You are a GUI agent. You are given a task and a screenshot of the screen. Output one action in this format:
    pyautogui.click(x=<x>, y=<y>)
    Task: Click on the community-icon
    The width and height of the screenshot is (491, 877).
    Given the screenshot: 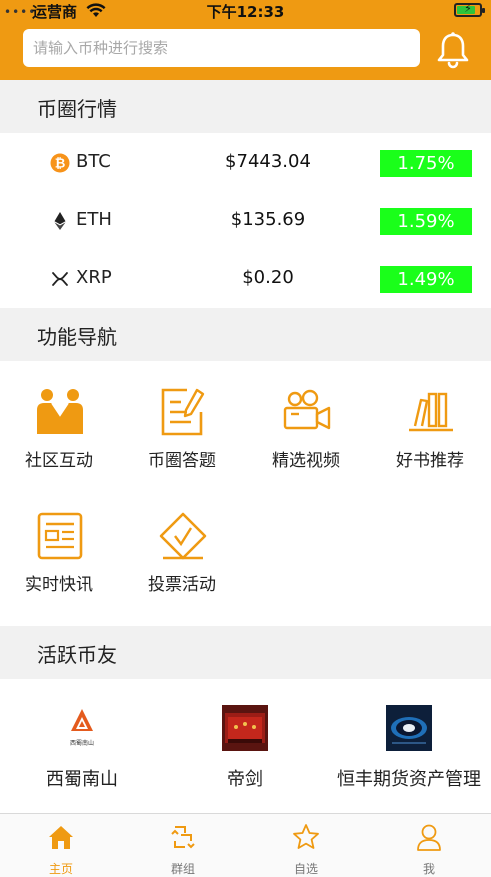 What is the action you would take?
    pyautogui.click(x=60, y=411)
    